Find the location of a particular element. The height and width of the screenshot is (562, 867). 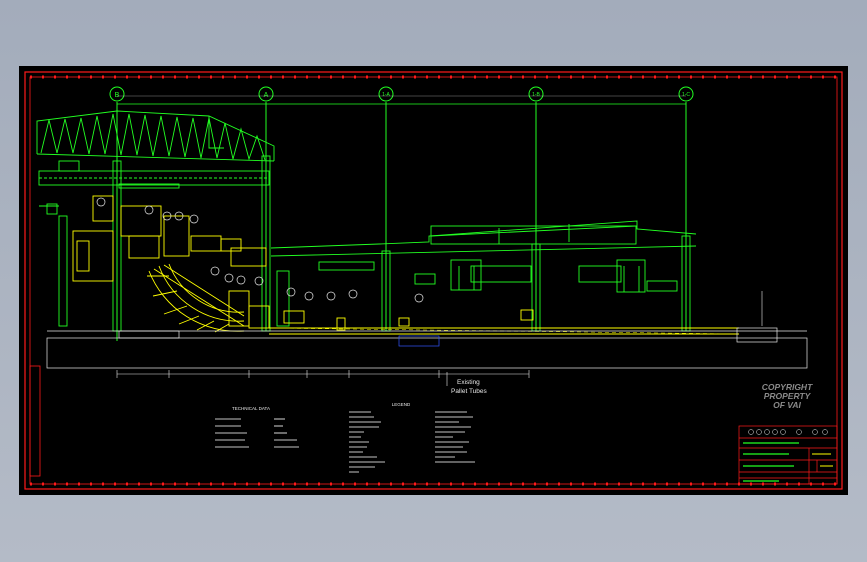

right-building-columns is located at coordinates (483, 283).